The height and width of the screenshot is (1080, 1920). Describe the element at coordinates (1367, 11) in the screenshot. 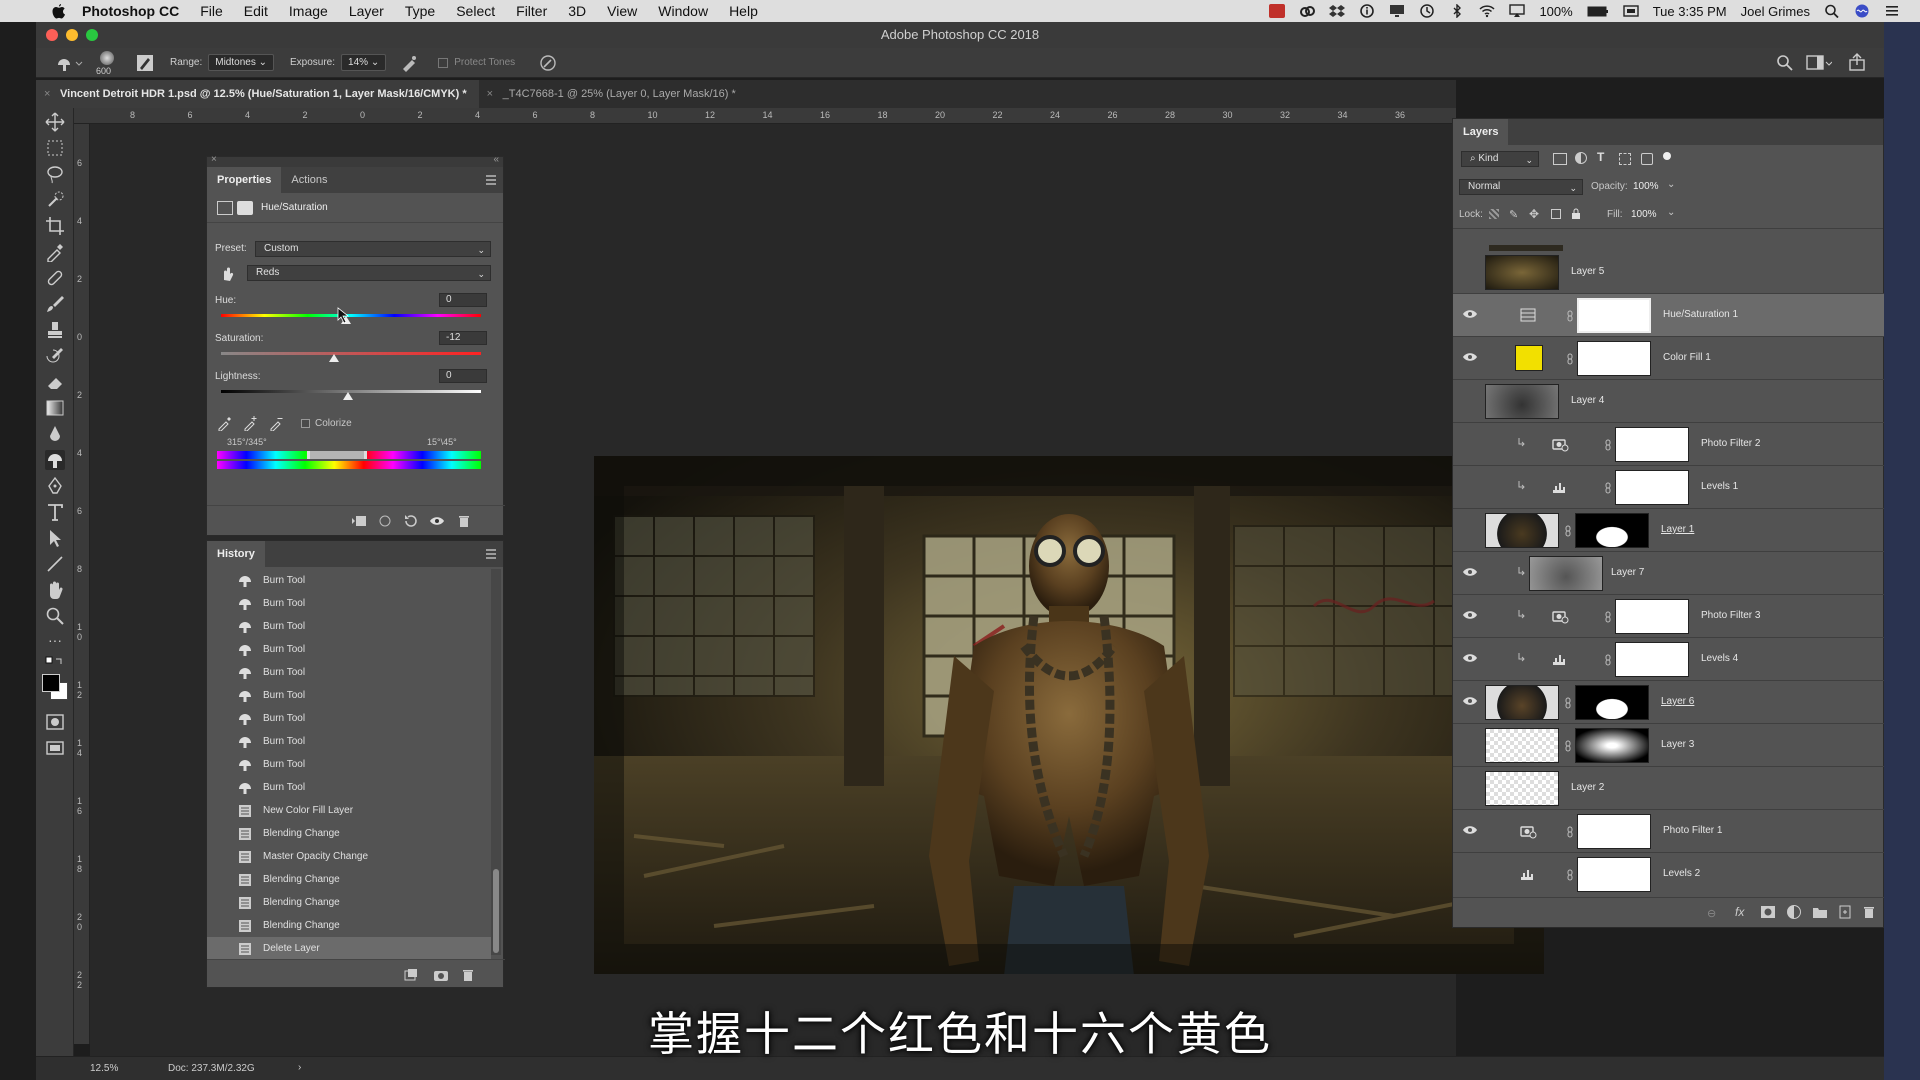

I see `info-icon` at that location.